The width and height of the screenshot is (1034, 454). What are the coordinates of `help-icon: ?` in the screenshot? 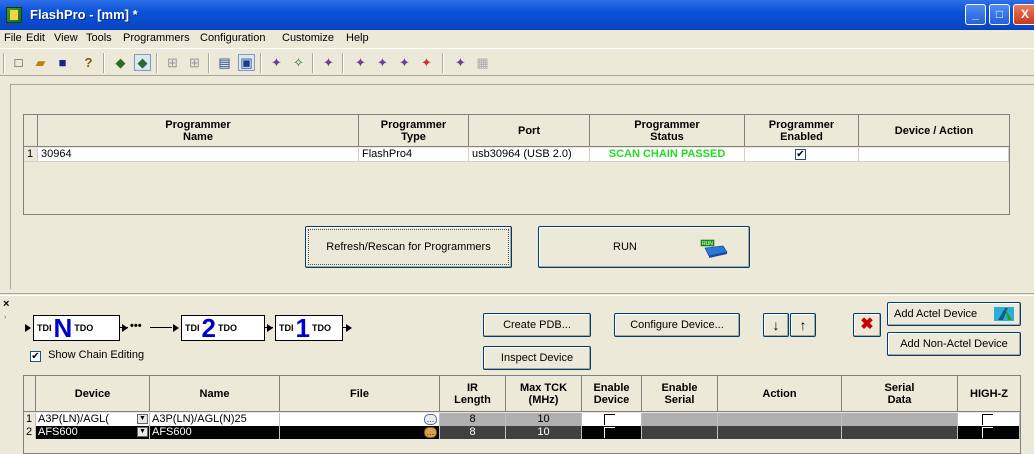 It's located at (88, 62).